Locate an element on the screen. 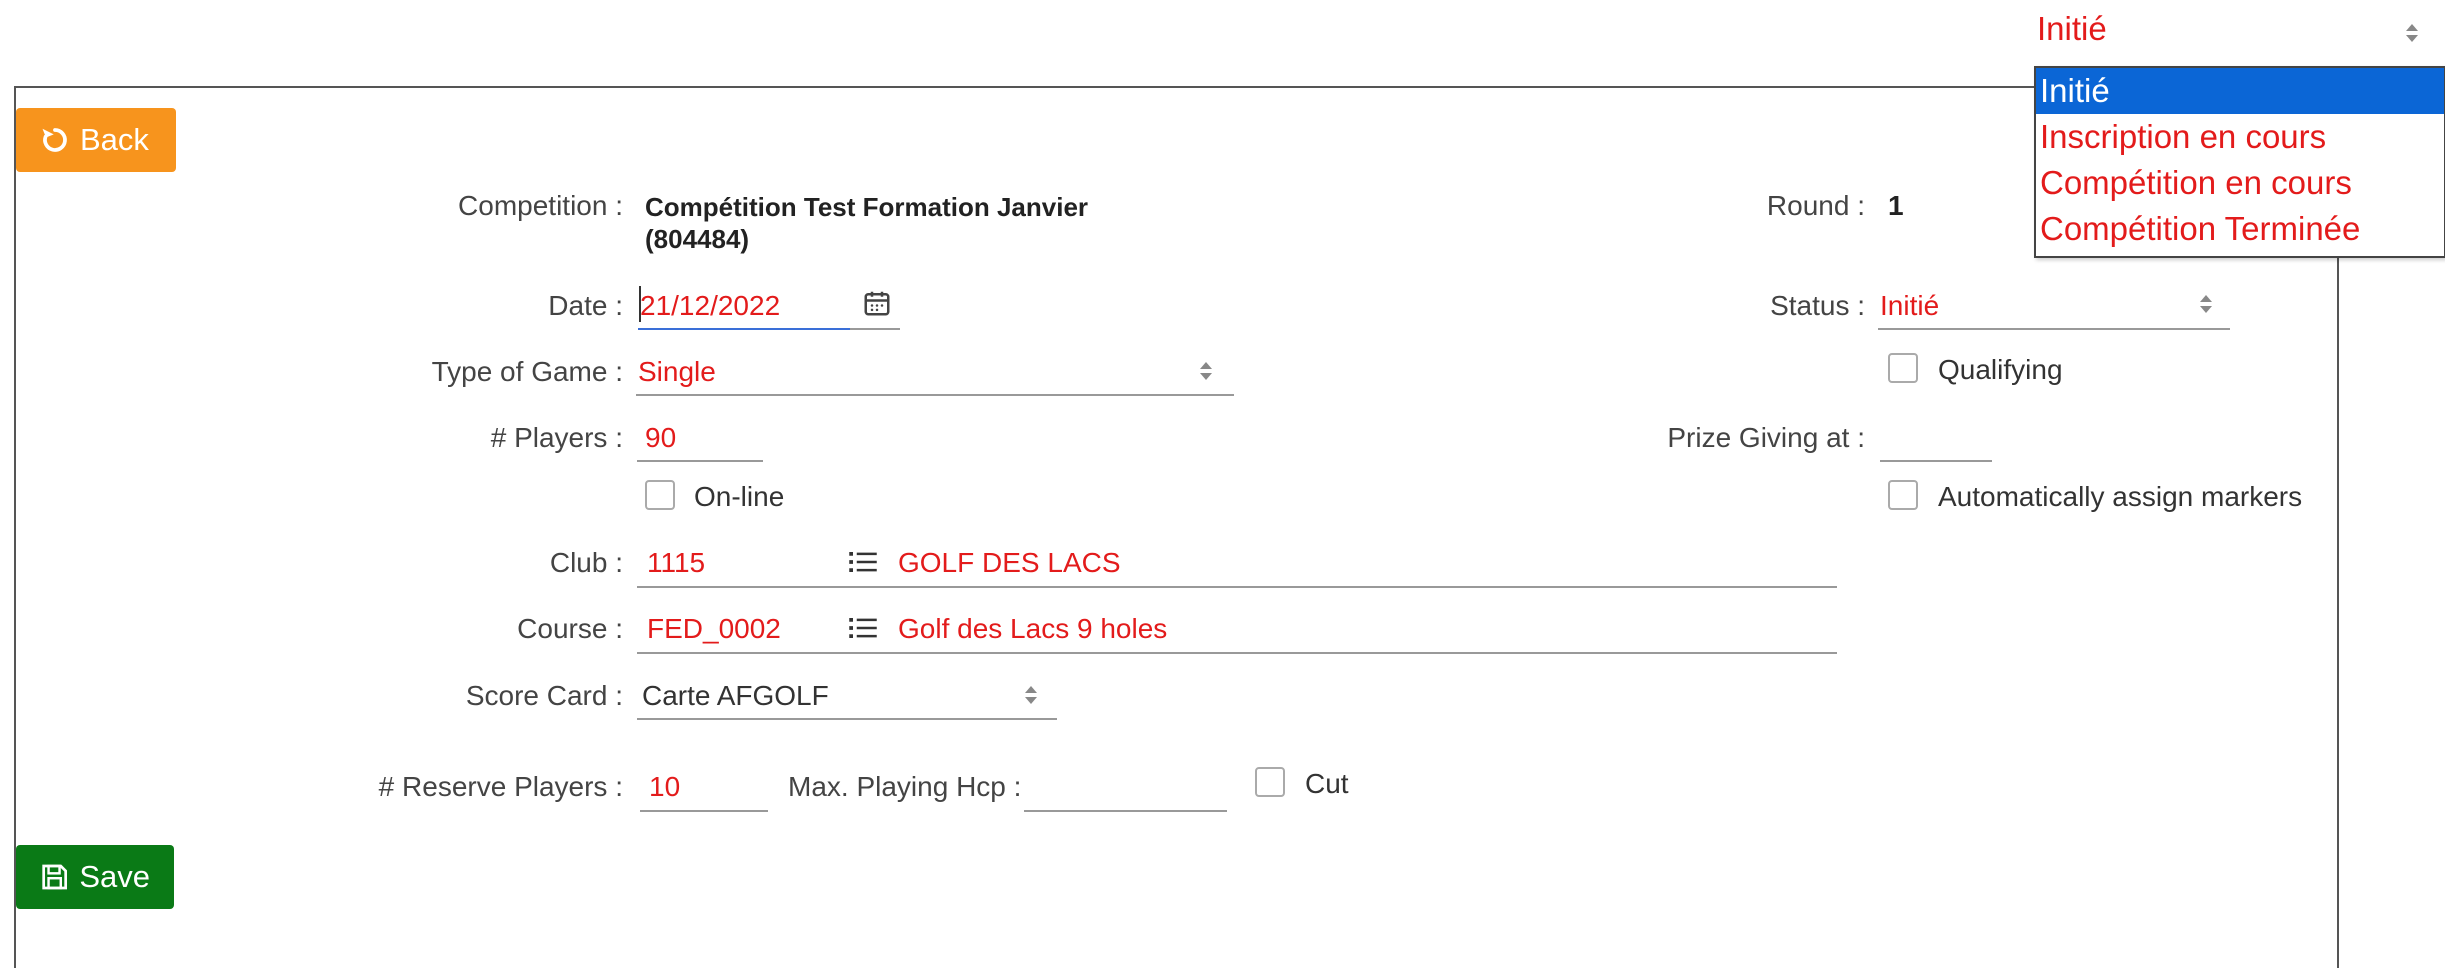 This screenshot has height=968, width=2445. auto-markers-checkbox is located at coordinates (1903, 495).